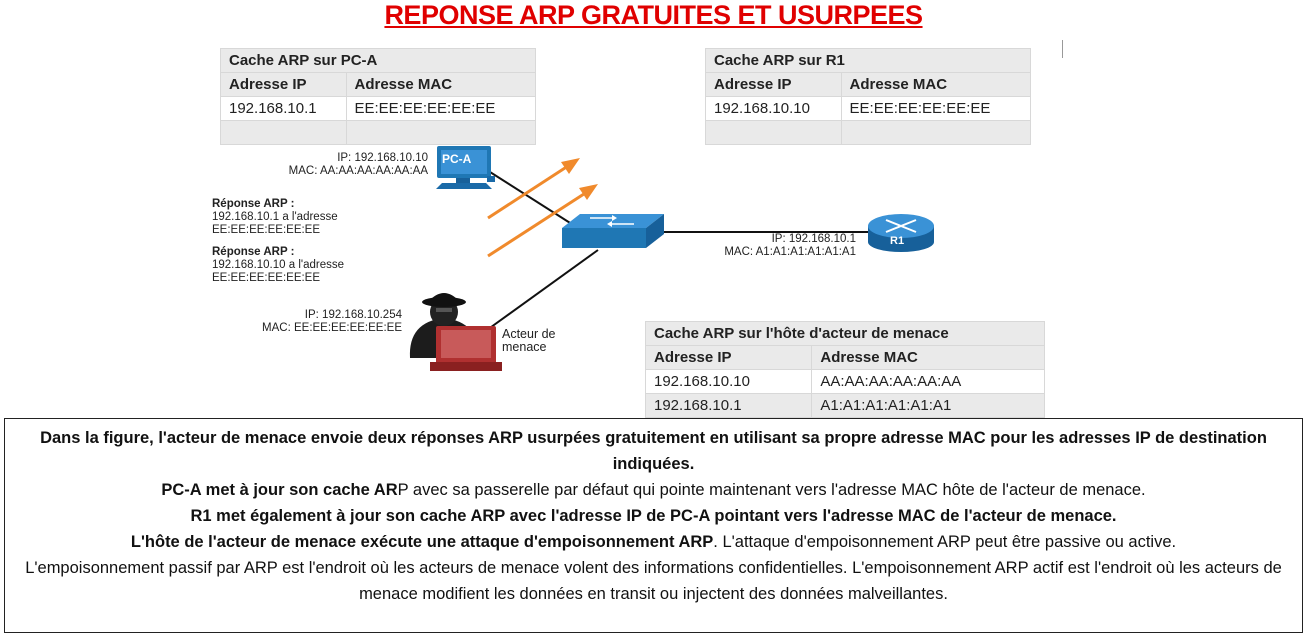 The width and height of the screenshot is (1307, 637). What do you see at coordinates (897, 241) in the screenshot?
I see `router-name-badge: R1` at bounding box center [897, 241].